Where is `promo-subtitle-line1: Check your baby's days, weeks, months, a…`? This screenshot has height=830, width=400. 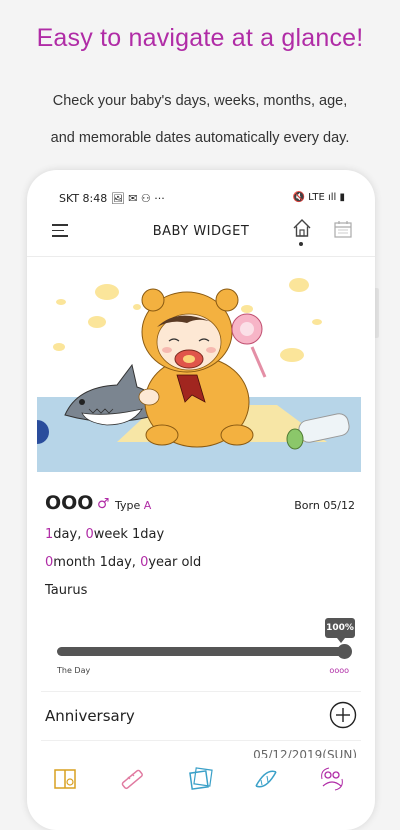 promo-subtitle-line1: Check your baby's days, weeks, months, a… is located at coordinates (200, 101).